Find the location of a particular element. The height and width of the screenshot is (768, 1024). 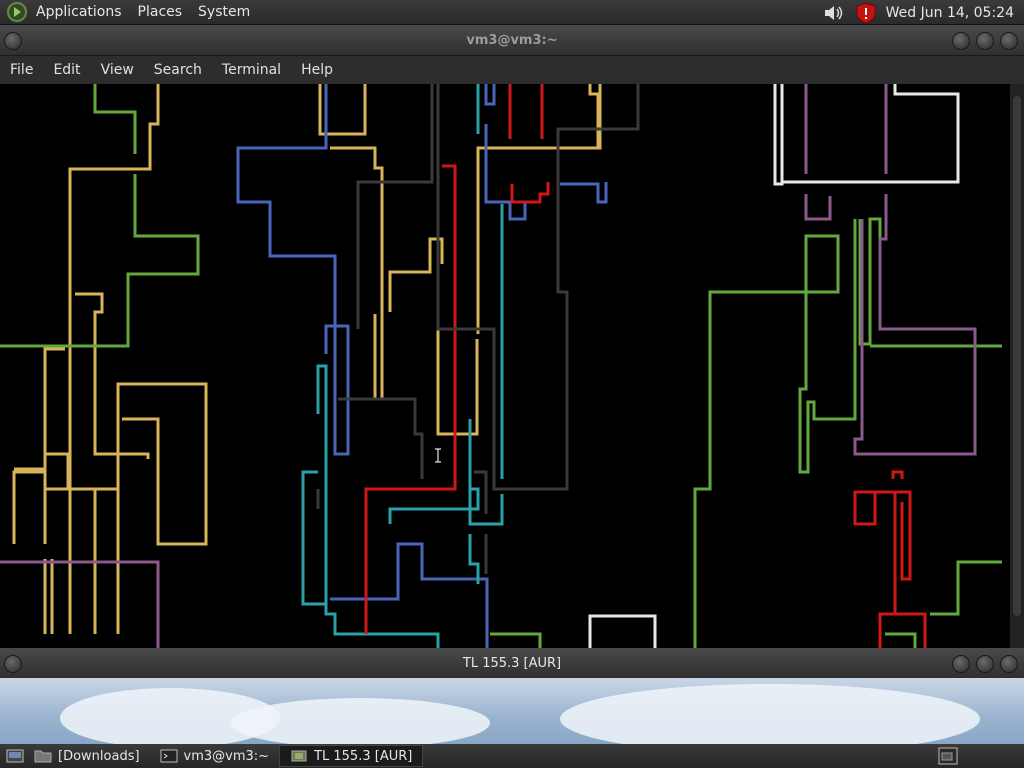

terminal-scrollbar is located at coordinates (1017, 366).